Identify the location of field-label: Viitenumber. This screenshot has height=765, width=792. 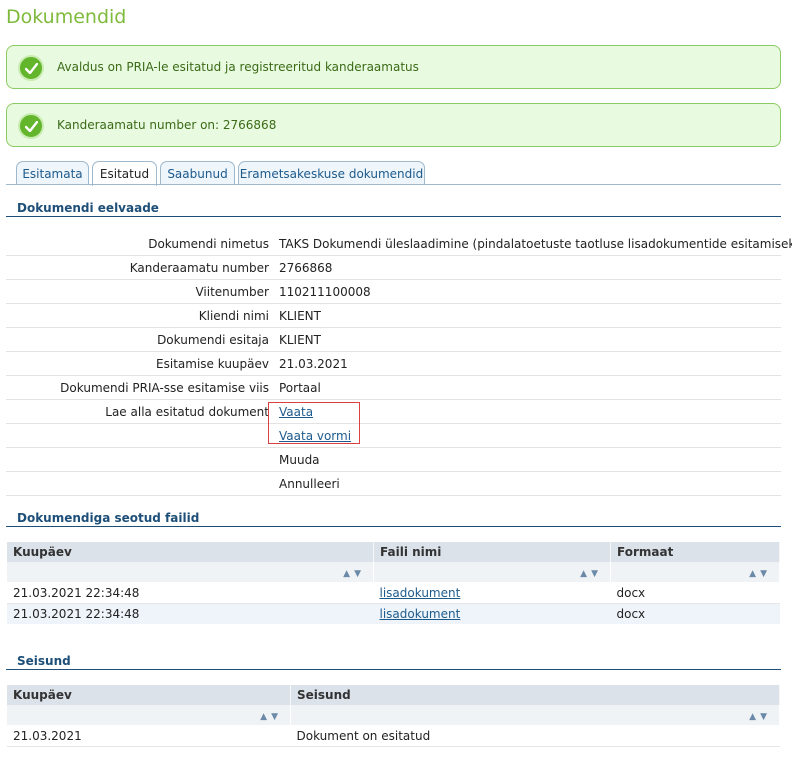
(232, 292).